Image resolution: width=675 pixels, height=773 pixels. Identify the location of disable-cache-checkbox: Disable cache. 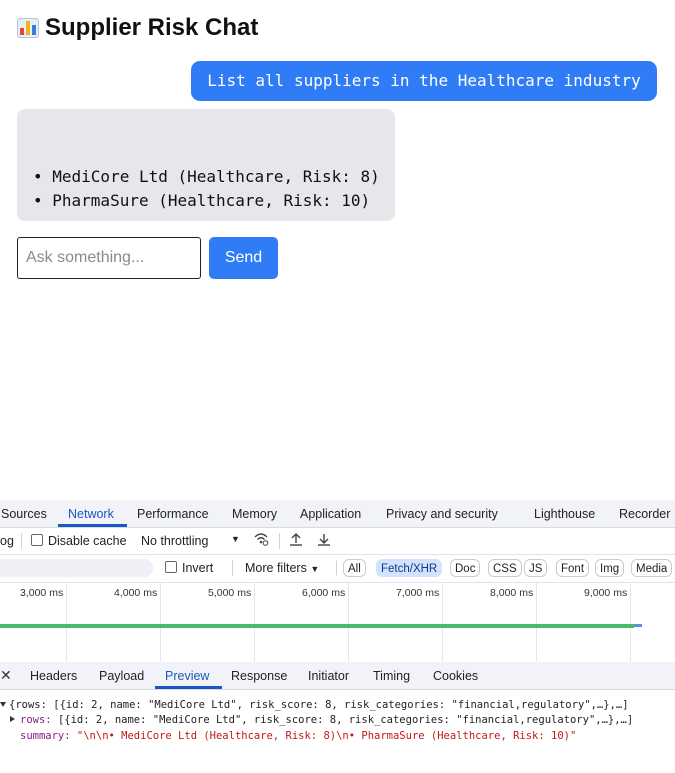
(79, 541).